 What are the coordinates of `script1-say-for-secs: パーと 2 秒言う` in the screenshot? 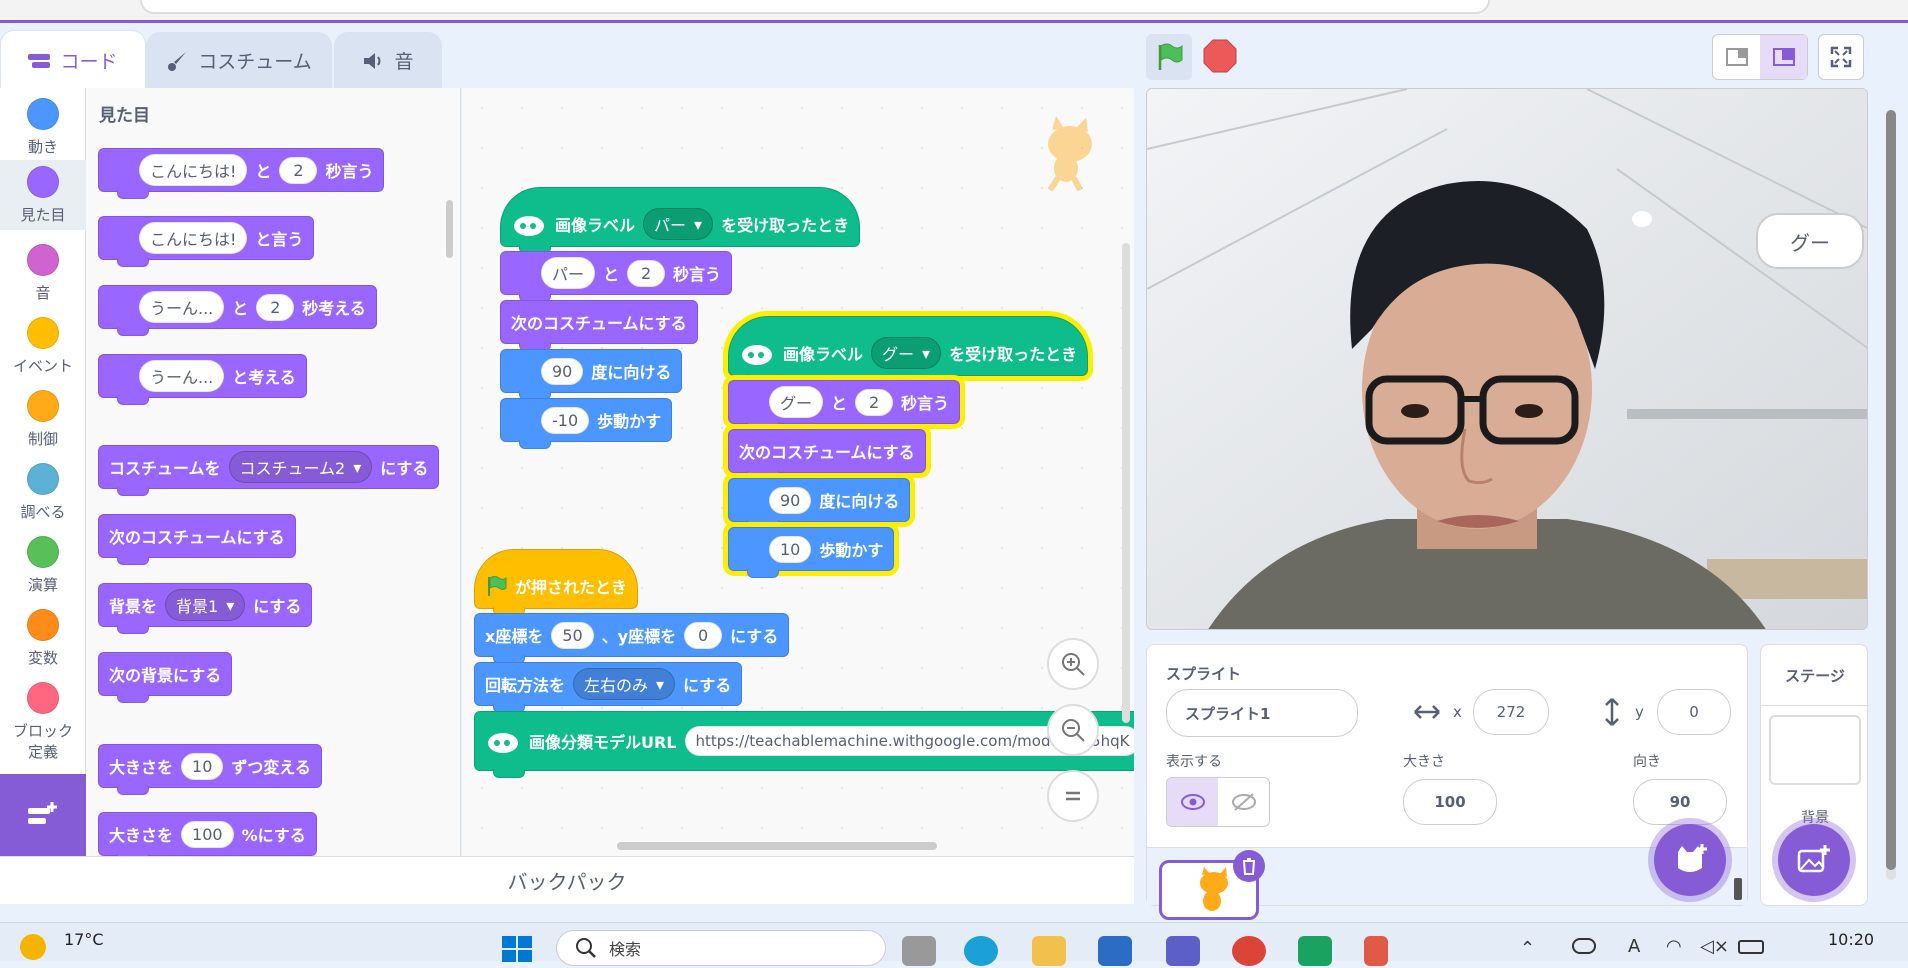 It's located at (616, 276).